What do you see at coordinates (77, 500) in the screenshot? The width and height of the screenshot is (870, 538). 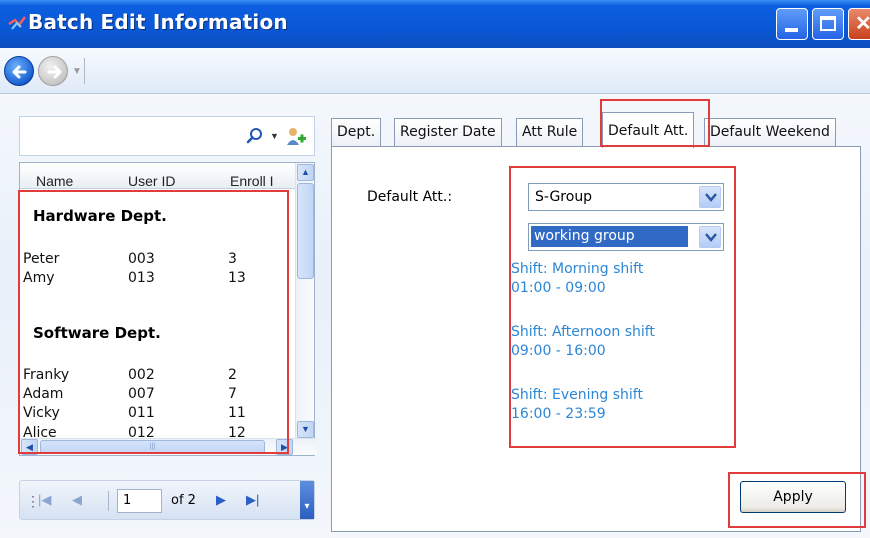 I see `previous-page-icon: ◀` at bounding box center [77, 500].